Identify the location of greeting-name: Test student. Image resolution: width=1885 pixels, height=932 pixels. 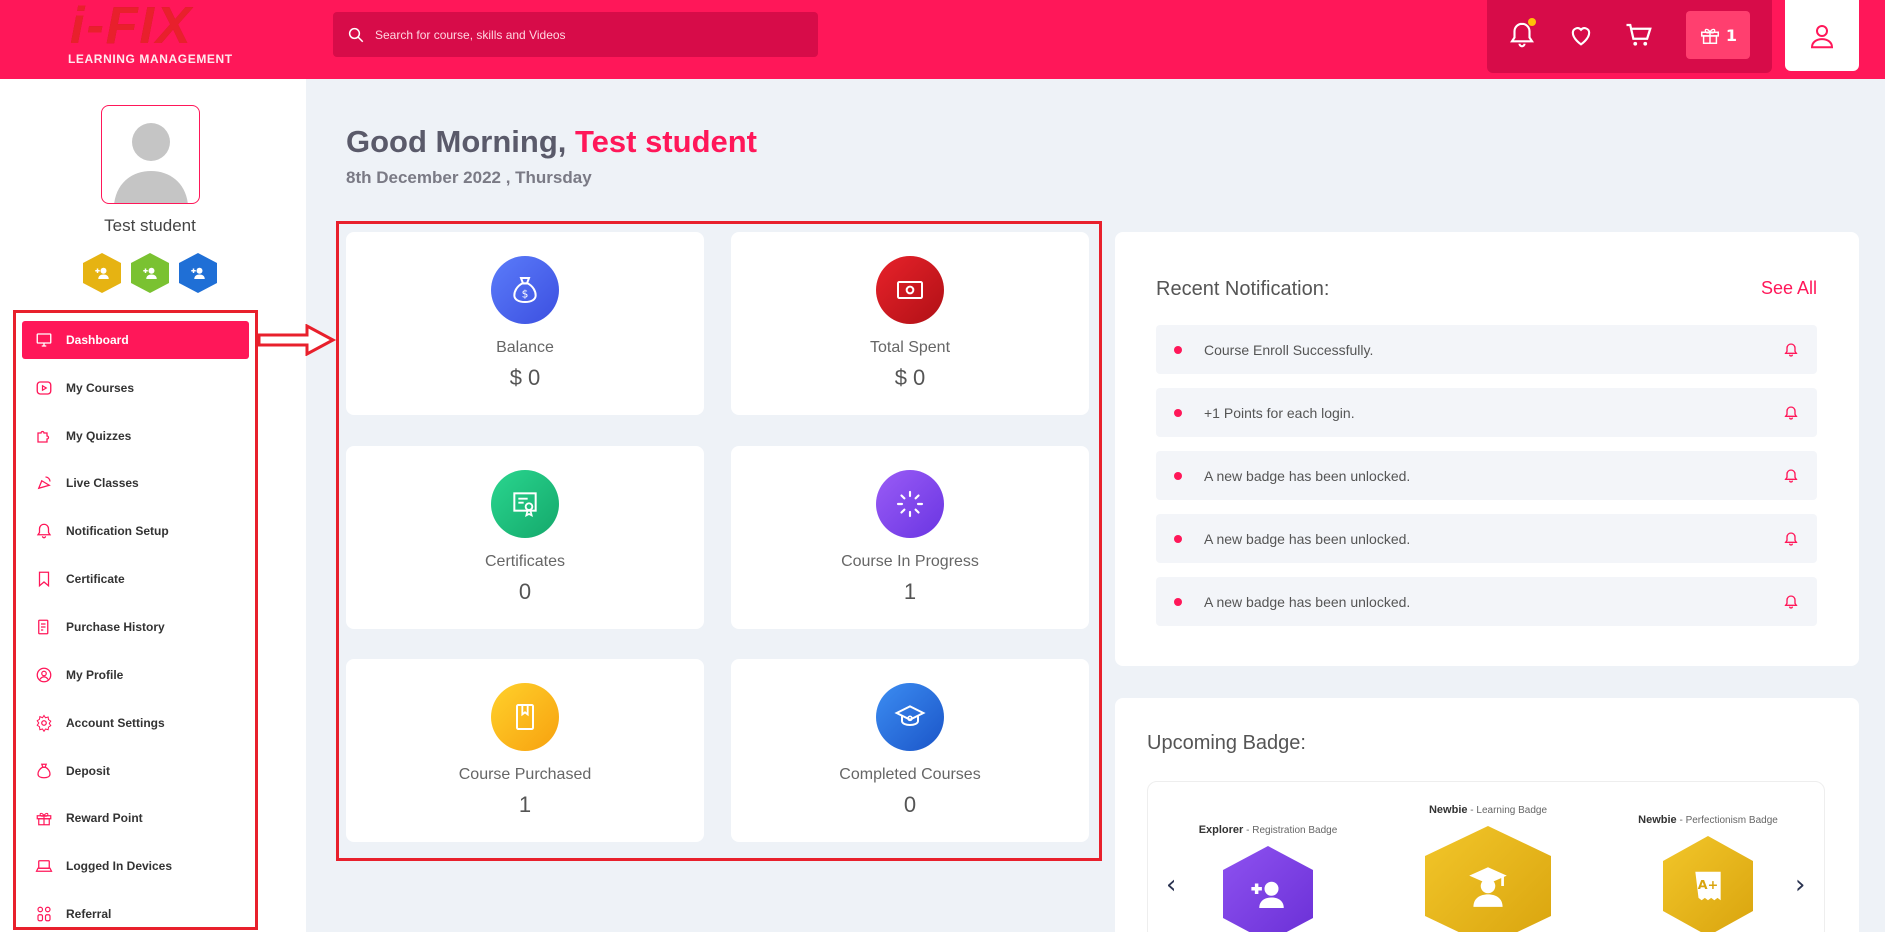
(666, 141).